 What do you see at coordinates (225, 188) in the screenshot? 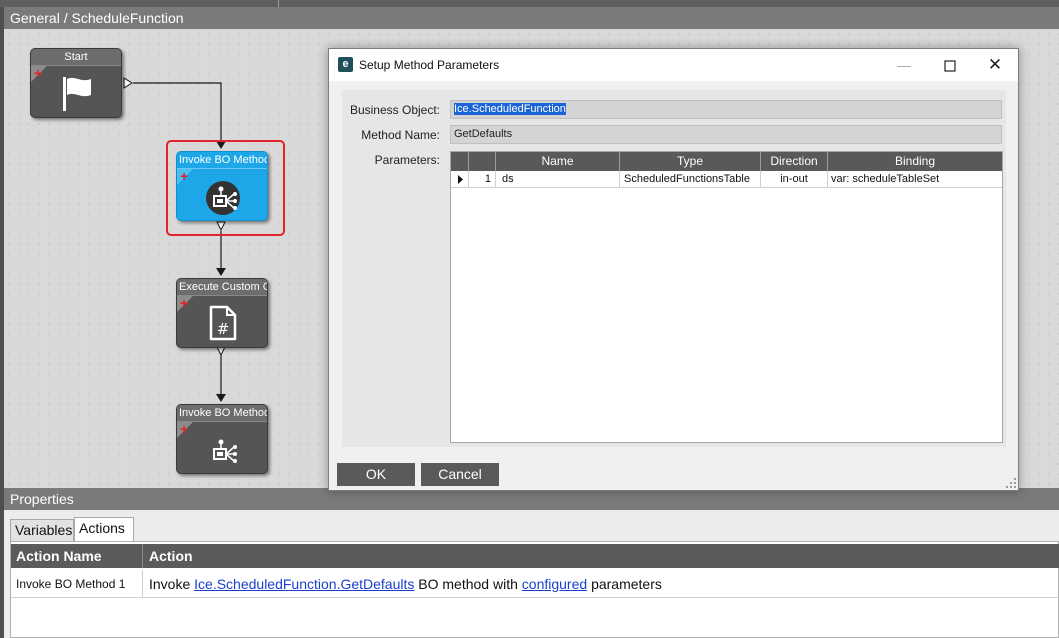
I see `selection-ring` at bounding box center [225, 188].